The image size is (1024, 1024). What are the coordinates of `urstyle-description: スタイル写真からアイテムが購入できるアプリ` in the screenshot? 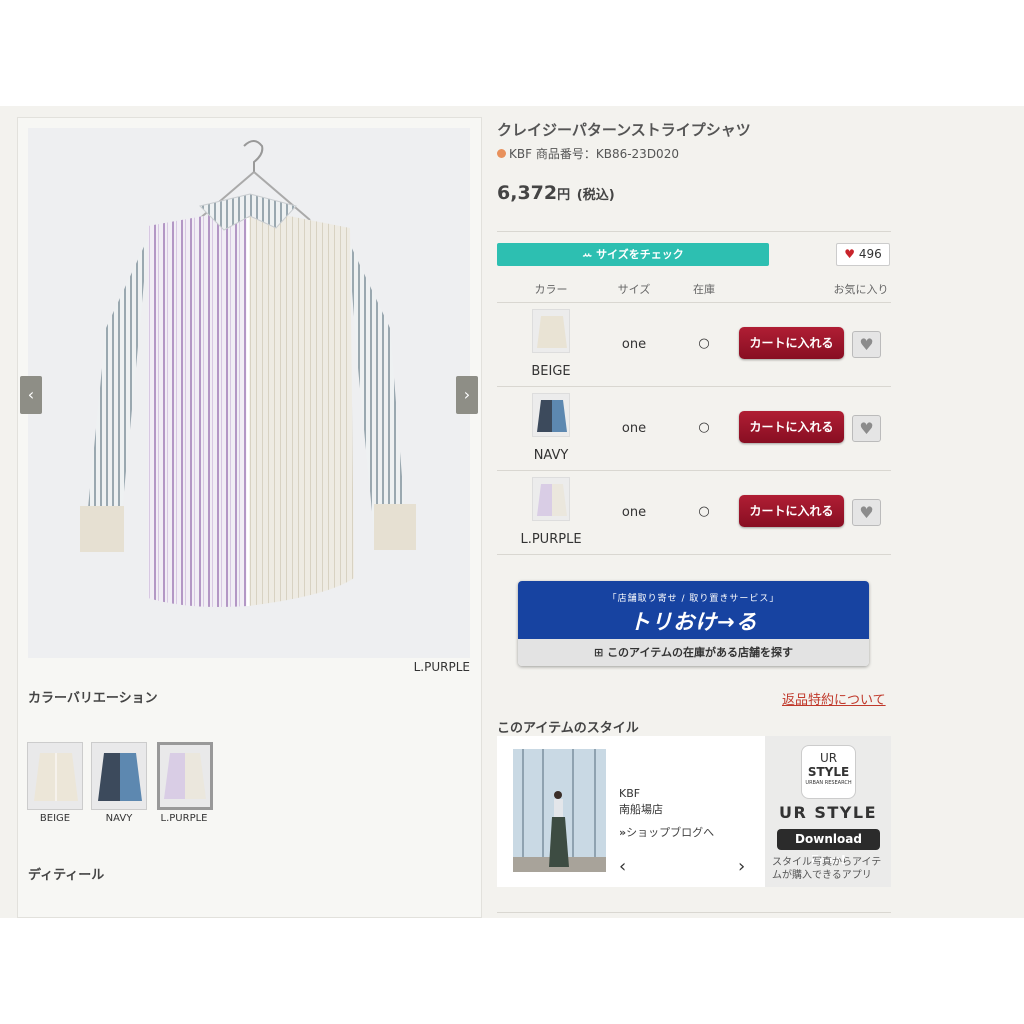 It's located at (827, 869).